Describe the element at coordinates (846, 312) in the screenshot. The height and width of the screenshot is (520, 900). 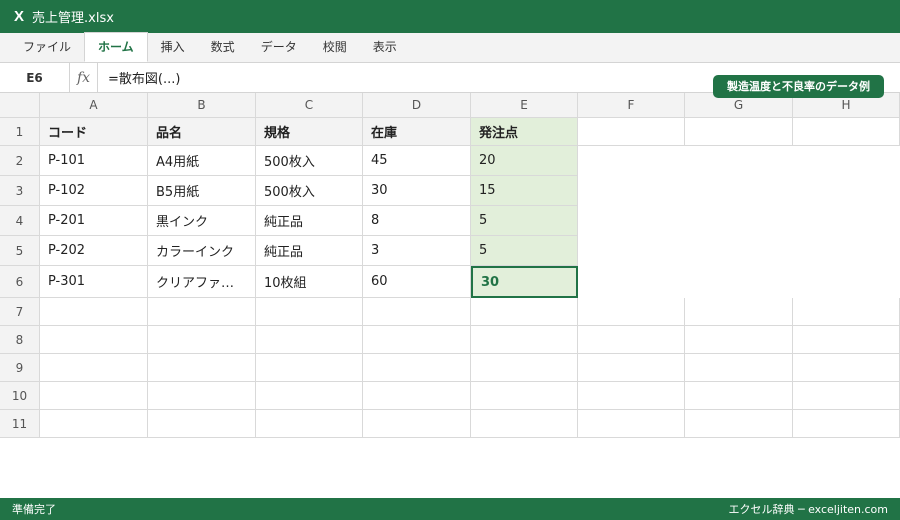
I see `cell-H7` at that location.